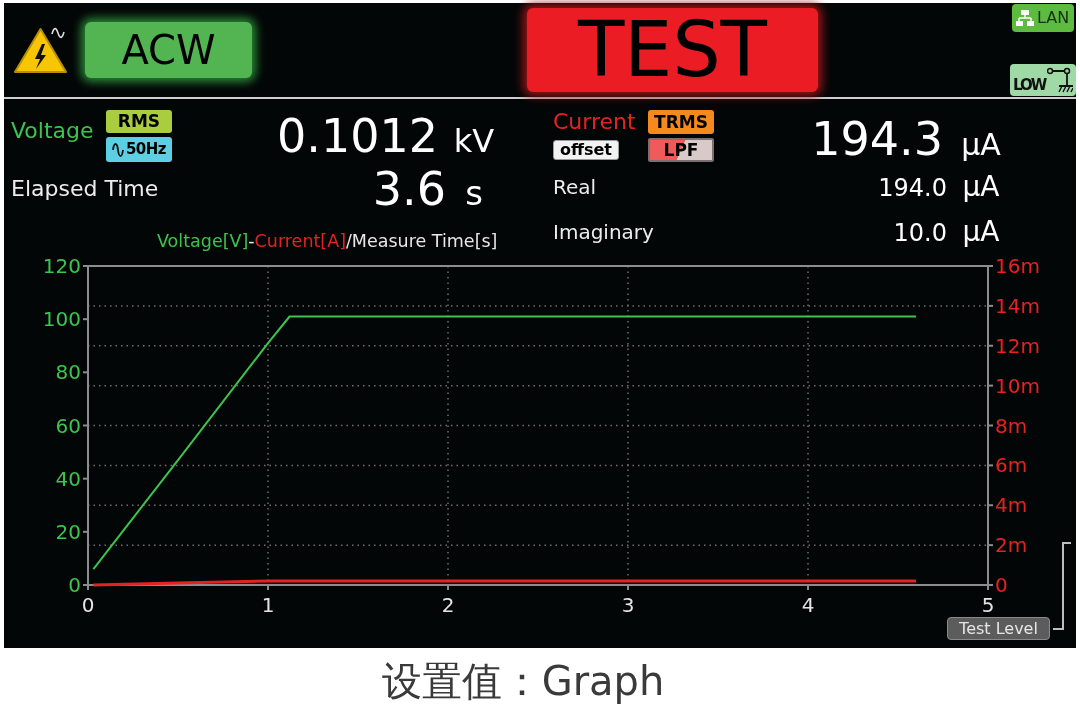 This screenshot has width=1080, height=713. Describe the element at coordinates (988, 605) in the screenshot. I see `tick-label: 5` at that location.